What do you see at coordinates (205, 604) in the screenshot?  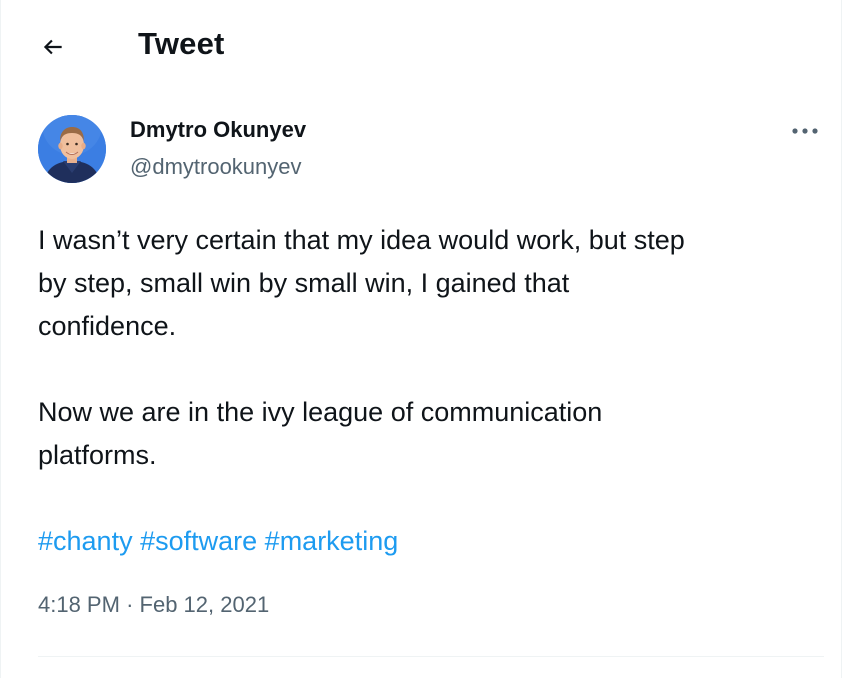 I see `tweet-date: Feb 12, 2021` at bounding box center [205, 604].